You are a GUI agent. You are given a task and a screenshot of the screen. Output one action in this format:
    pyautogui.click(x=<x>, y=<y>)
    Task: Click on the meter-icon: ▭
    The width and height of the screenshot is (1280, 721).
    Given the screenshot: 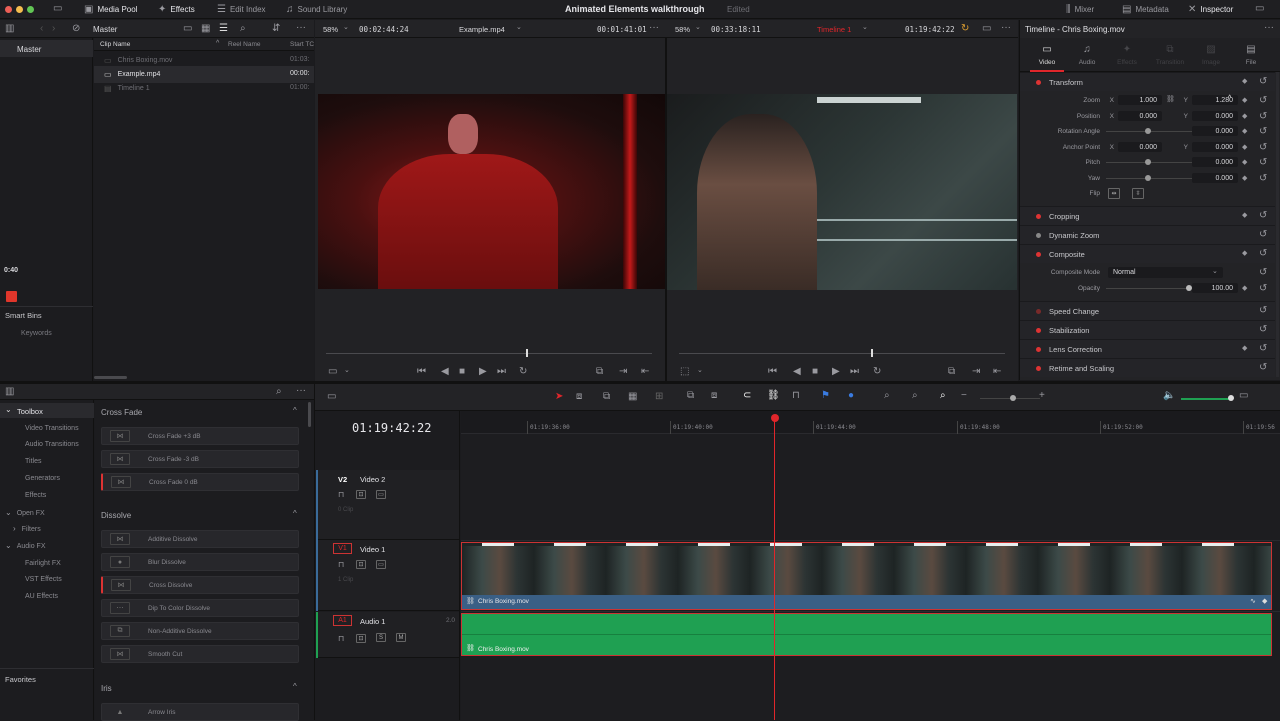 What is the action you would take?
    pyautogui.click(x=1243, y=396)
    